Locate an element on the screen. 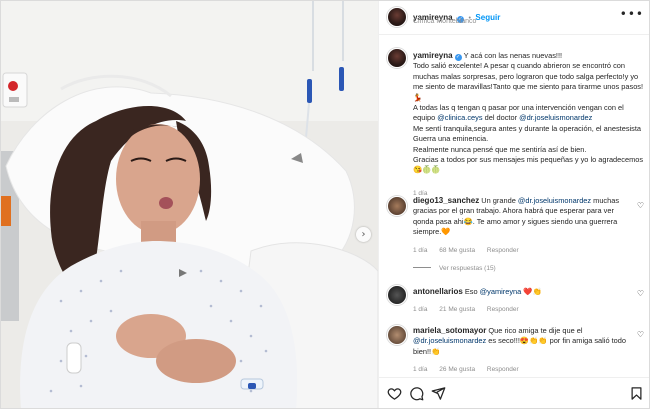  verified-badge-icon: ✓ is located at coordinates (458, 57).